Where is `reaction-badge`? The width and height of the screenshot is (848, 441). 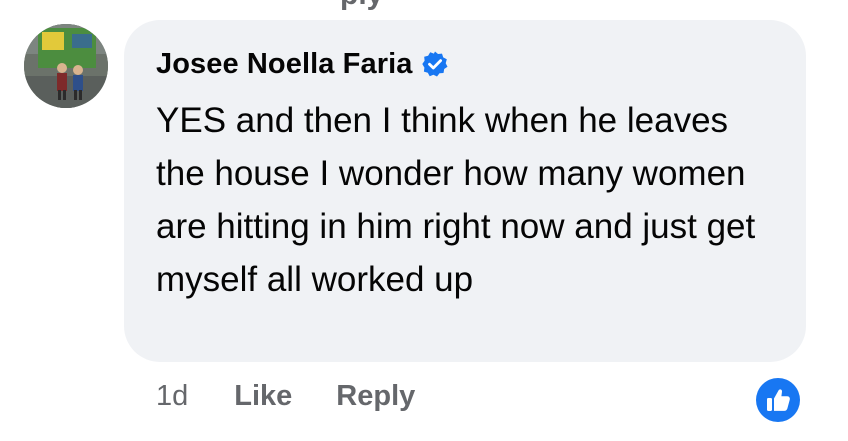
reaction-badge is located at coordinates (778, 400).